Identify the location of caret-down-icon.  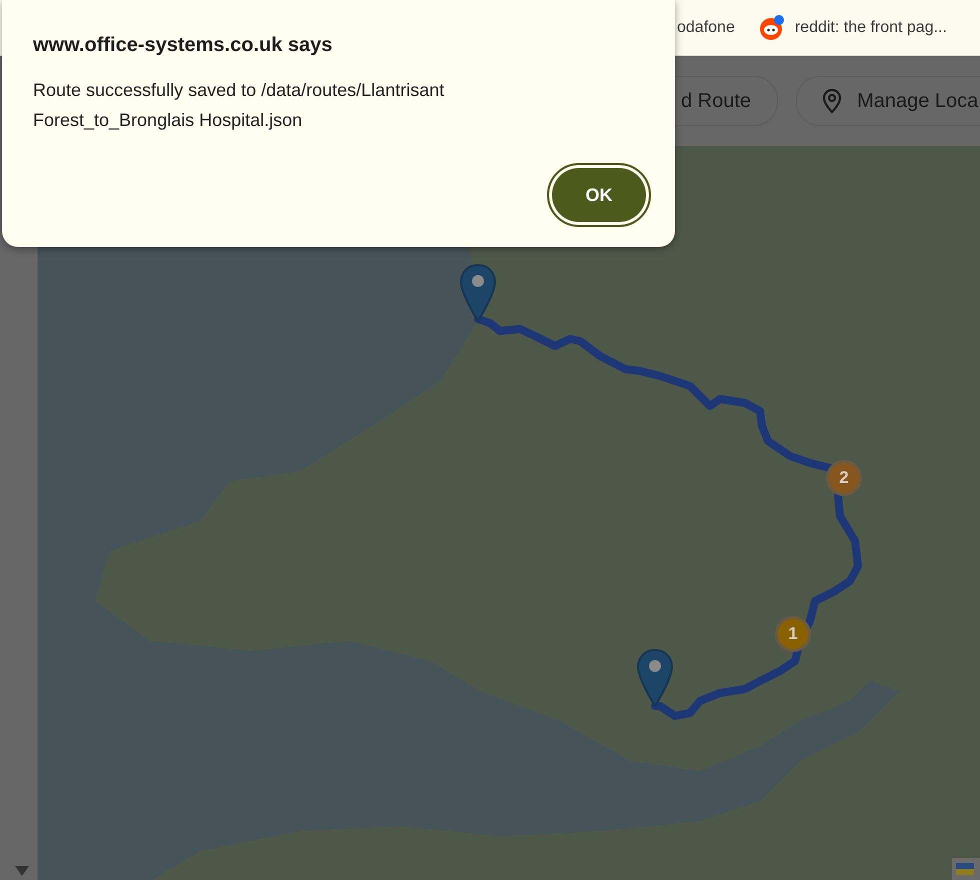
(22, 871).